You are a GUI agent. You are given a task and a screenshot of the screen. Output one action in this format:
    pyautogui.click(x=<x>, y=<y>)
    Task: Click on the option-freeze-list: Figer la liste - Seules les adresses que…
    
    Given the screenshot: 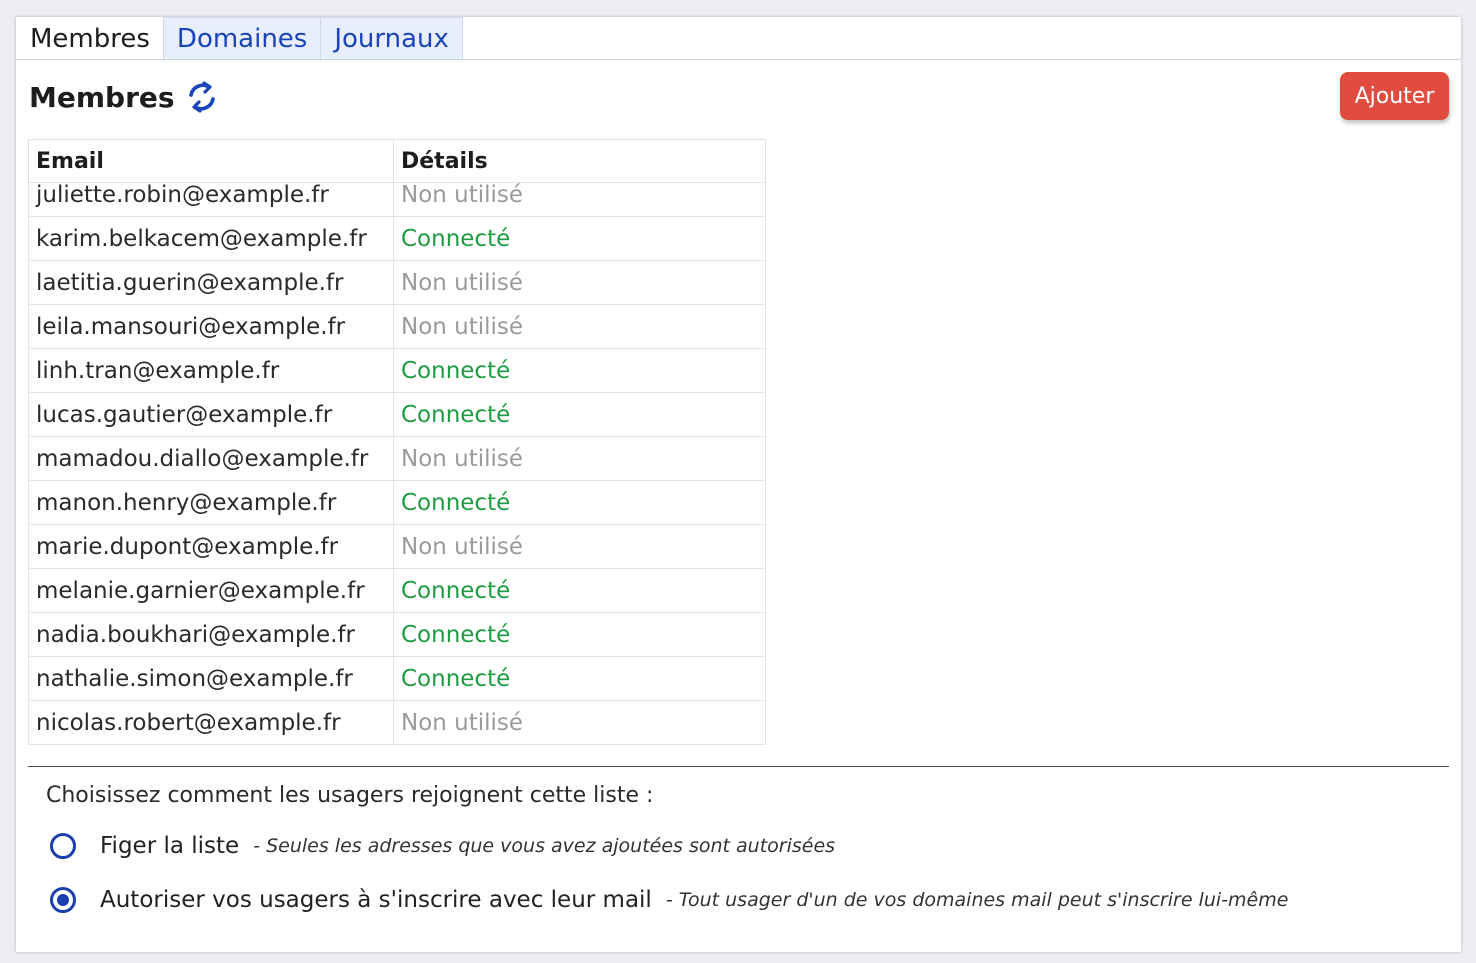 What is the action you would take?
    pyautogui.click(x=442, y=846)
    